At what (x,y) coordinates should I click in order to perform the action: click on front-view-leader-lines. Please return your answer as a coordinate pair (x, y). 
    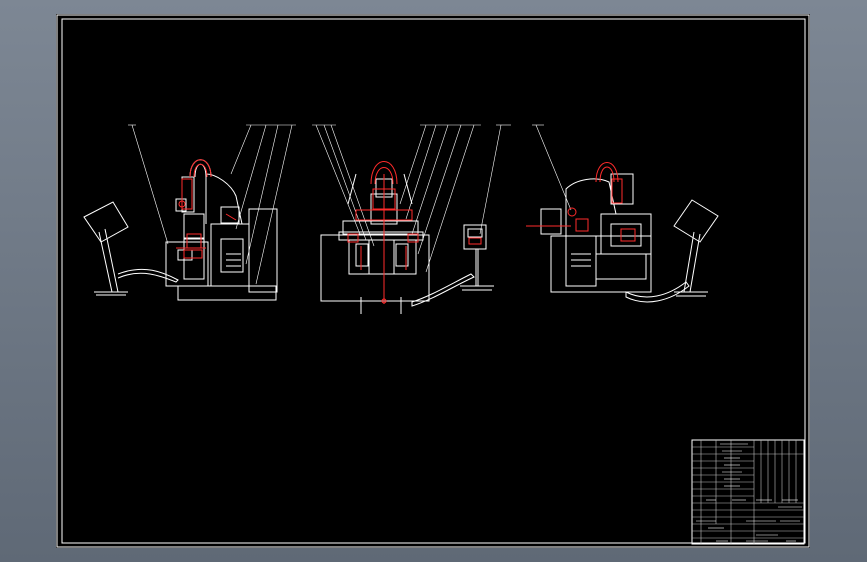
    Looking at the image, I should click on (411, 198).